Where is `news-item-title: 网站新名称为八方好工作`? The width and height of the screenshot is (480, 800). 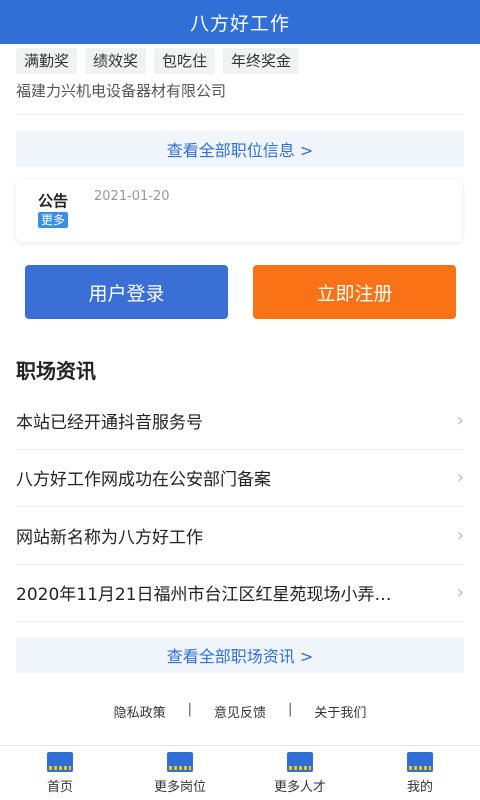
news-item-title: 网站新名称为八方好工作 is located at coordinates (109, 537).